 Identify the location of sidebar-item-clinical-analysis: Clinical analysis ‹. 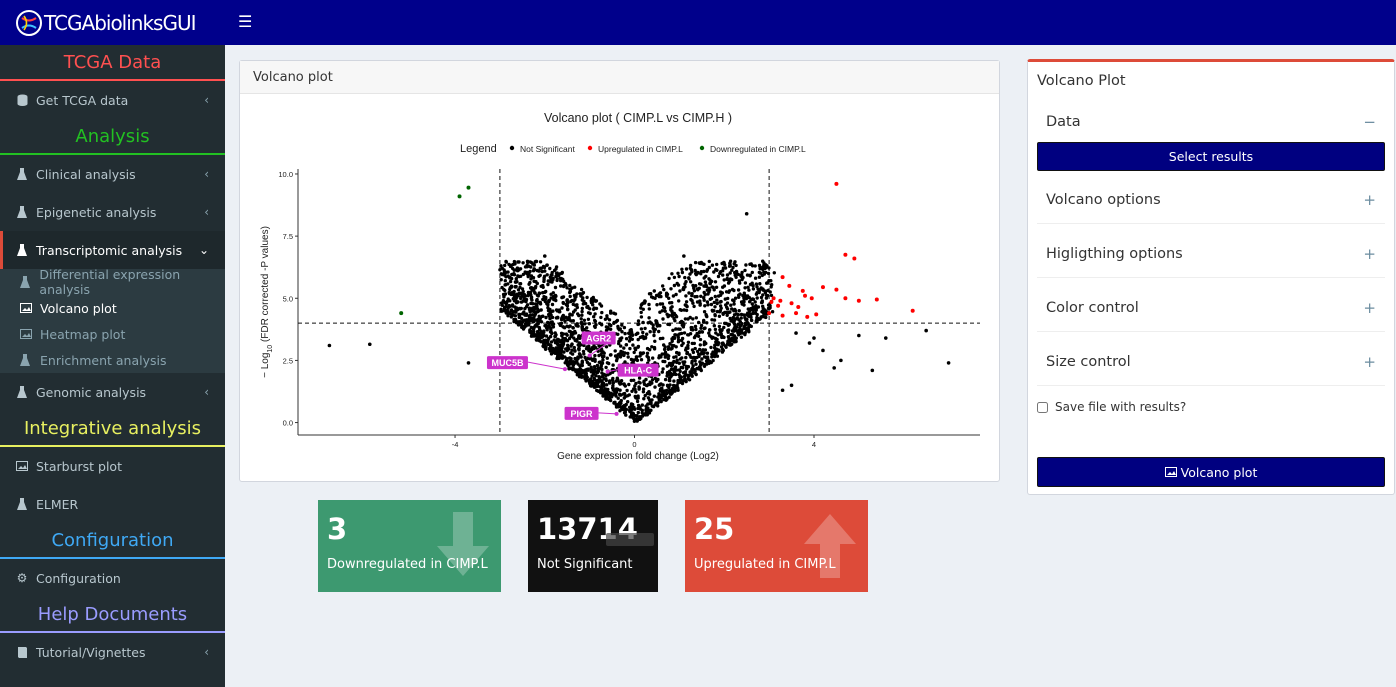
(112, 174).